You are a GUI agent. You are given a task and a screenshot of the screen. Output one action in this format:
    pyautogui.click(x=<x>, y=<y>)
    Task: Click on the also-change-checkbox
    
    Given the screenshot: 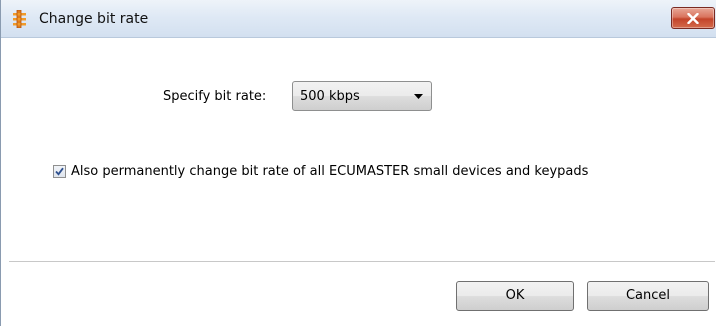 What is the action you would take?
    pyautogui.click(x=59, y=171)
    